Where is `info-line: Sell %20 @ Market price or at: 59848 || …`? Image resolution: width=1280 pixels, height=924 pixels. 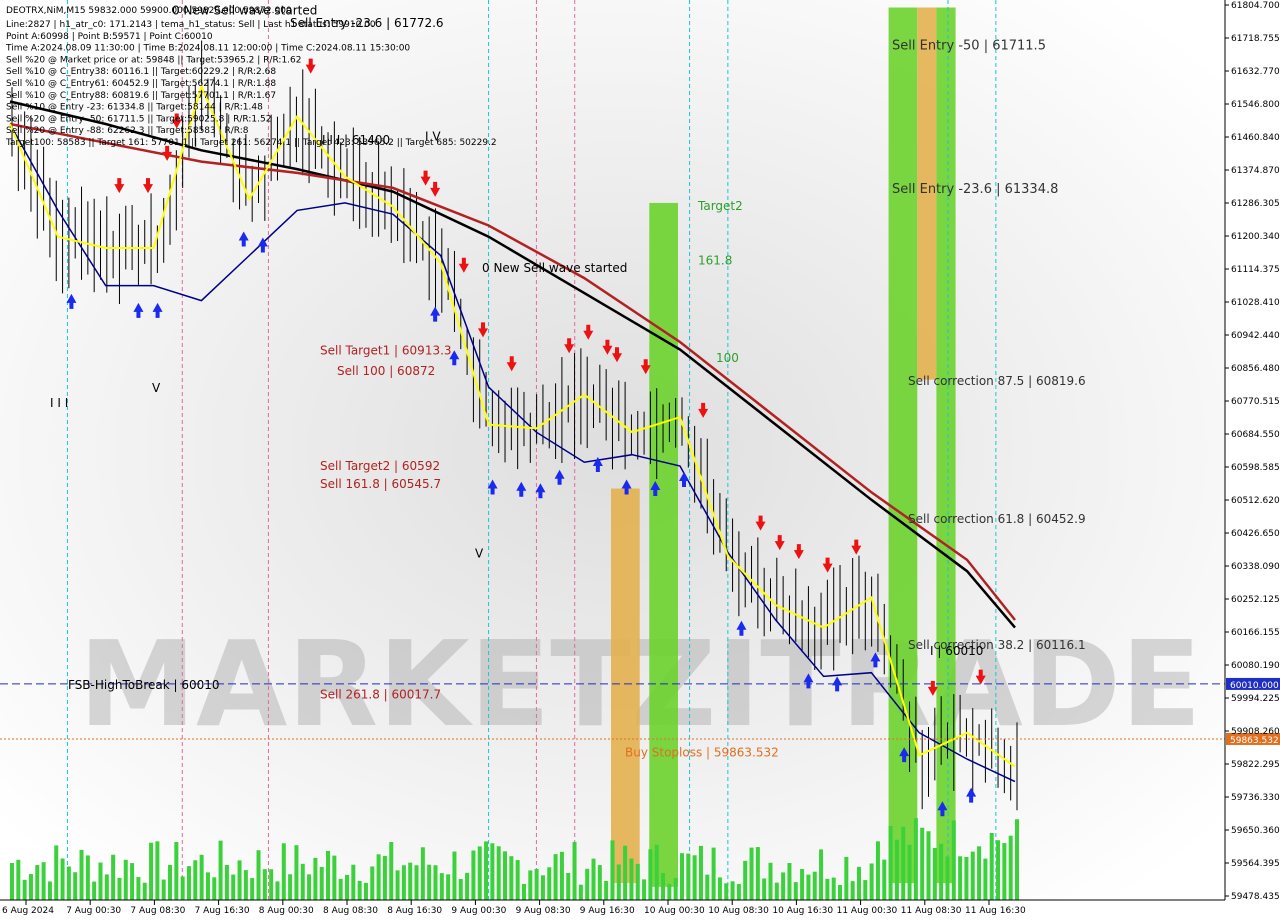 info-line: Sell %20 @ Market price or at: 59848 || … is located at coordinates (154, 60).